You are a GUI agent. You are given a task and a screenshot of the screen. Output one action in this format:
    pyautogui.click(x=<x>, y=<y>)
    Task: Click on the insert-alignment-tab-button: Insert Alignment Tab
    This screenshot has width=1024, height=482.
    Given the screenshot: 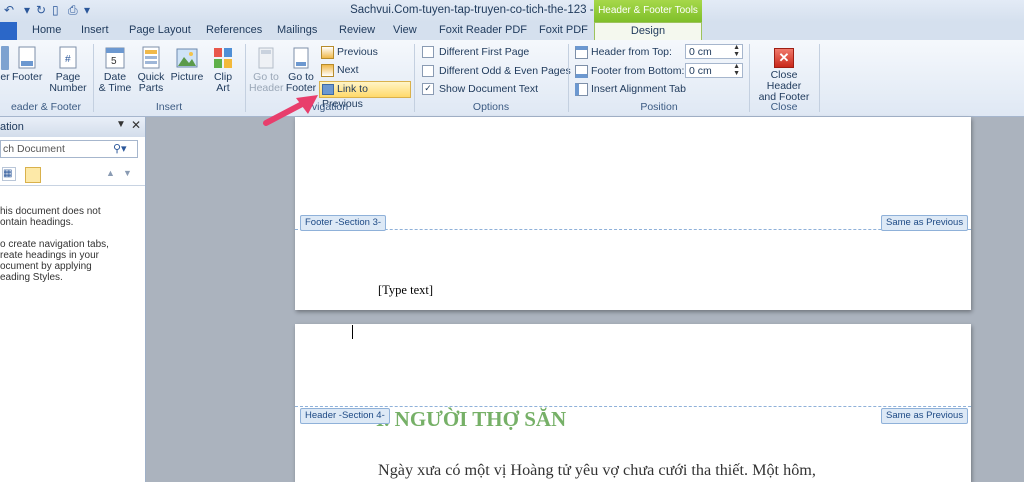 What is the action you would take?
    pyautogui.click(x=630, y=89)
    